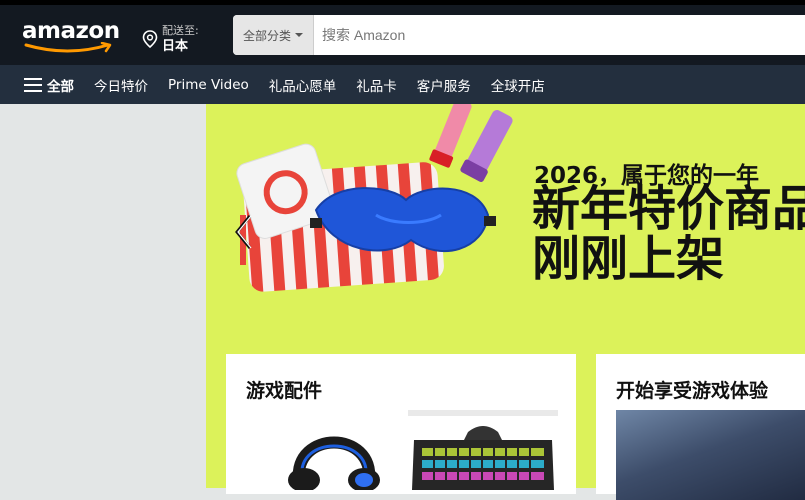 This screenshot has width=805, height=500. I want to click on headset-image, so click(334, 450).